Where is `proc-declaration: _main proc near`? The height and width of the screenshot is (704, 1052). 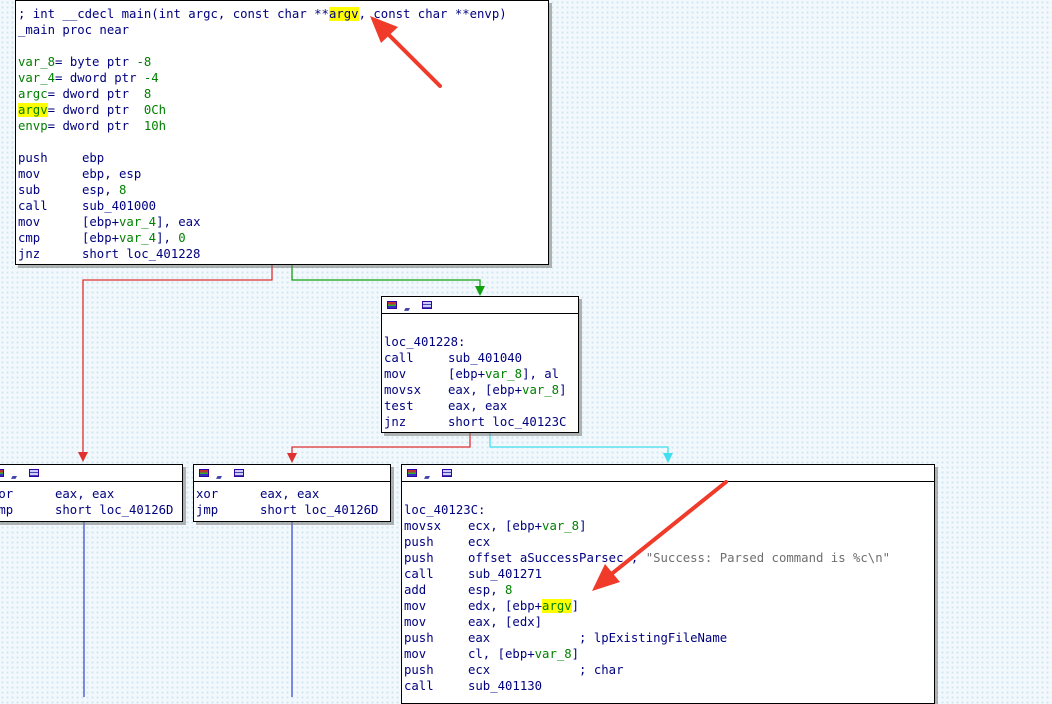
proc-declaration: _main proc near is located at coordinates (74, 30).